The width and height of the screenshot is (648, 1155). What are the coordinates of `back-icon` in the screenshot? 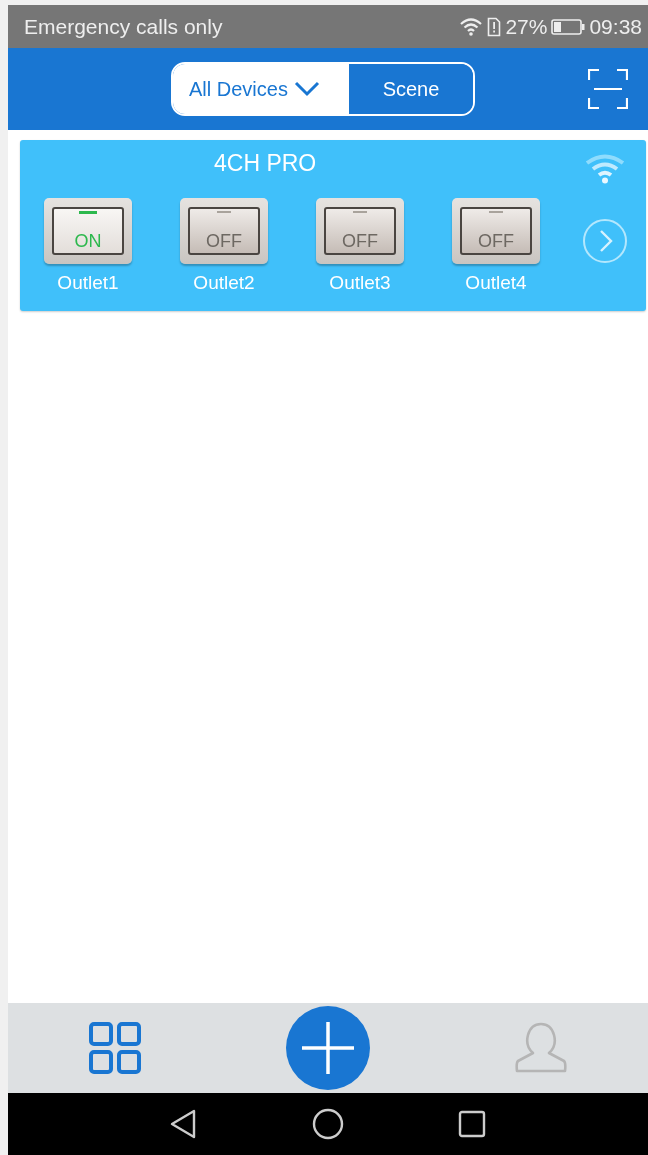 It's located at (184, 1124).